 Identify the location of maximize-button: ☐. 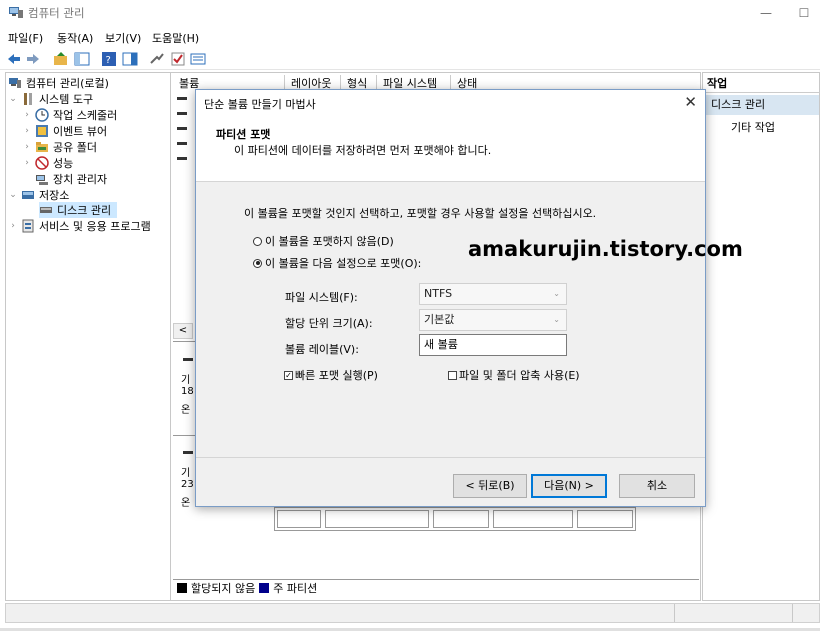
(804, 13).